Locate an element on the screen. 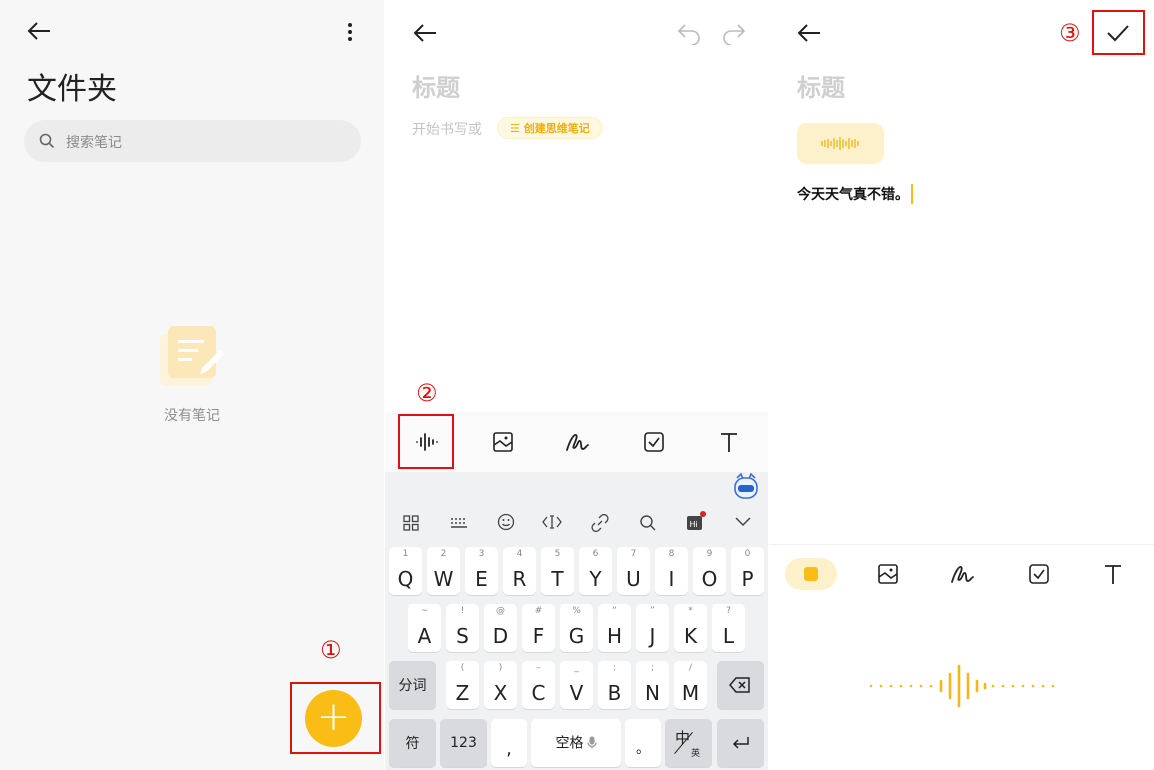  key-u: 7U is located at coordinates (633, 571).